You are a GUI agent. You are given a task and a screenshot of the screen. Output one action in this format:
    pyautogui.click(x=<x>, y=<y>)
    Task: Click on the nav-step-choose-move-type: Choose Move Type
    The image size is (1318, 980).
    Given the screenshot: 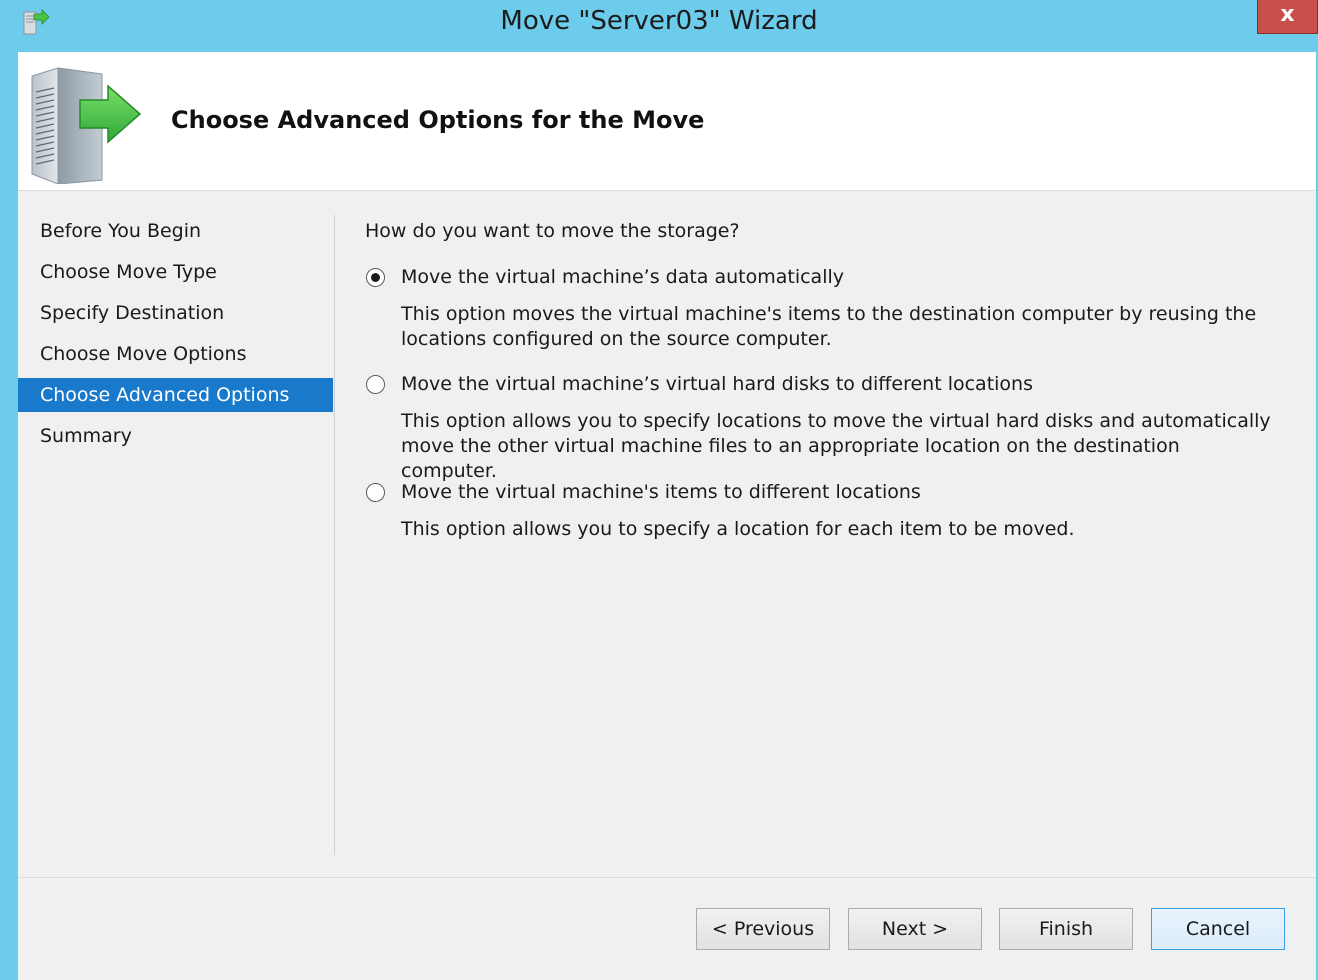 What is the action you would take?
    pyautogui.click(x=175, y=272)
    